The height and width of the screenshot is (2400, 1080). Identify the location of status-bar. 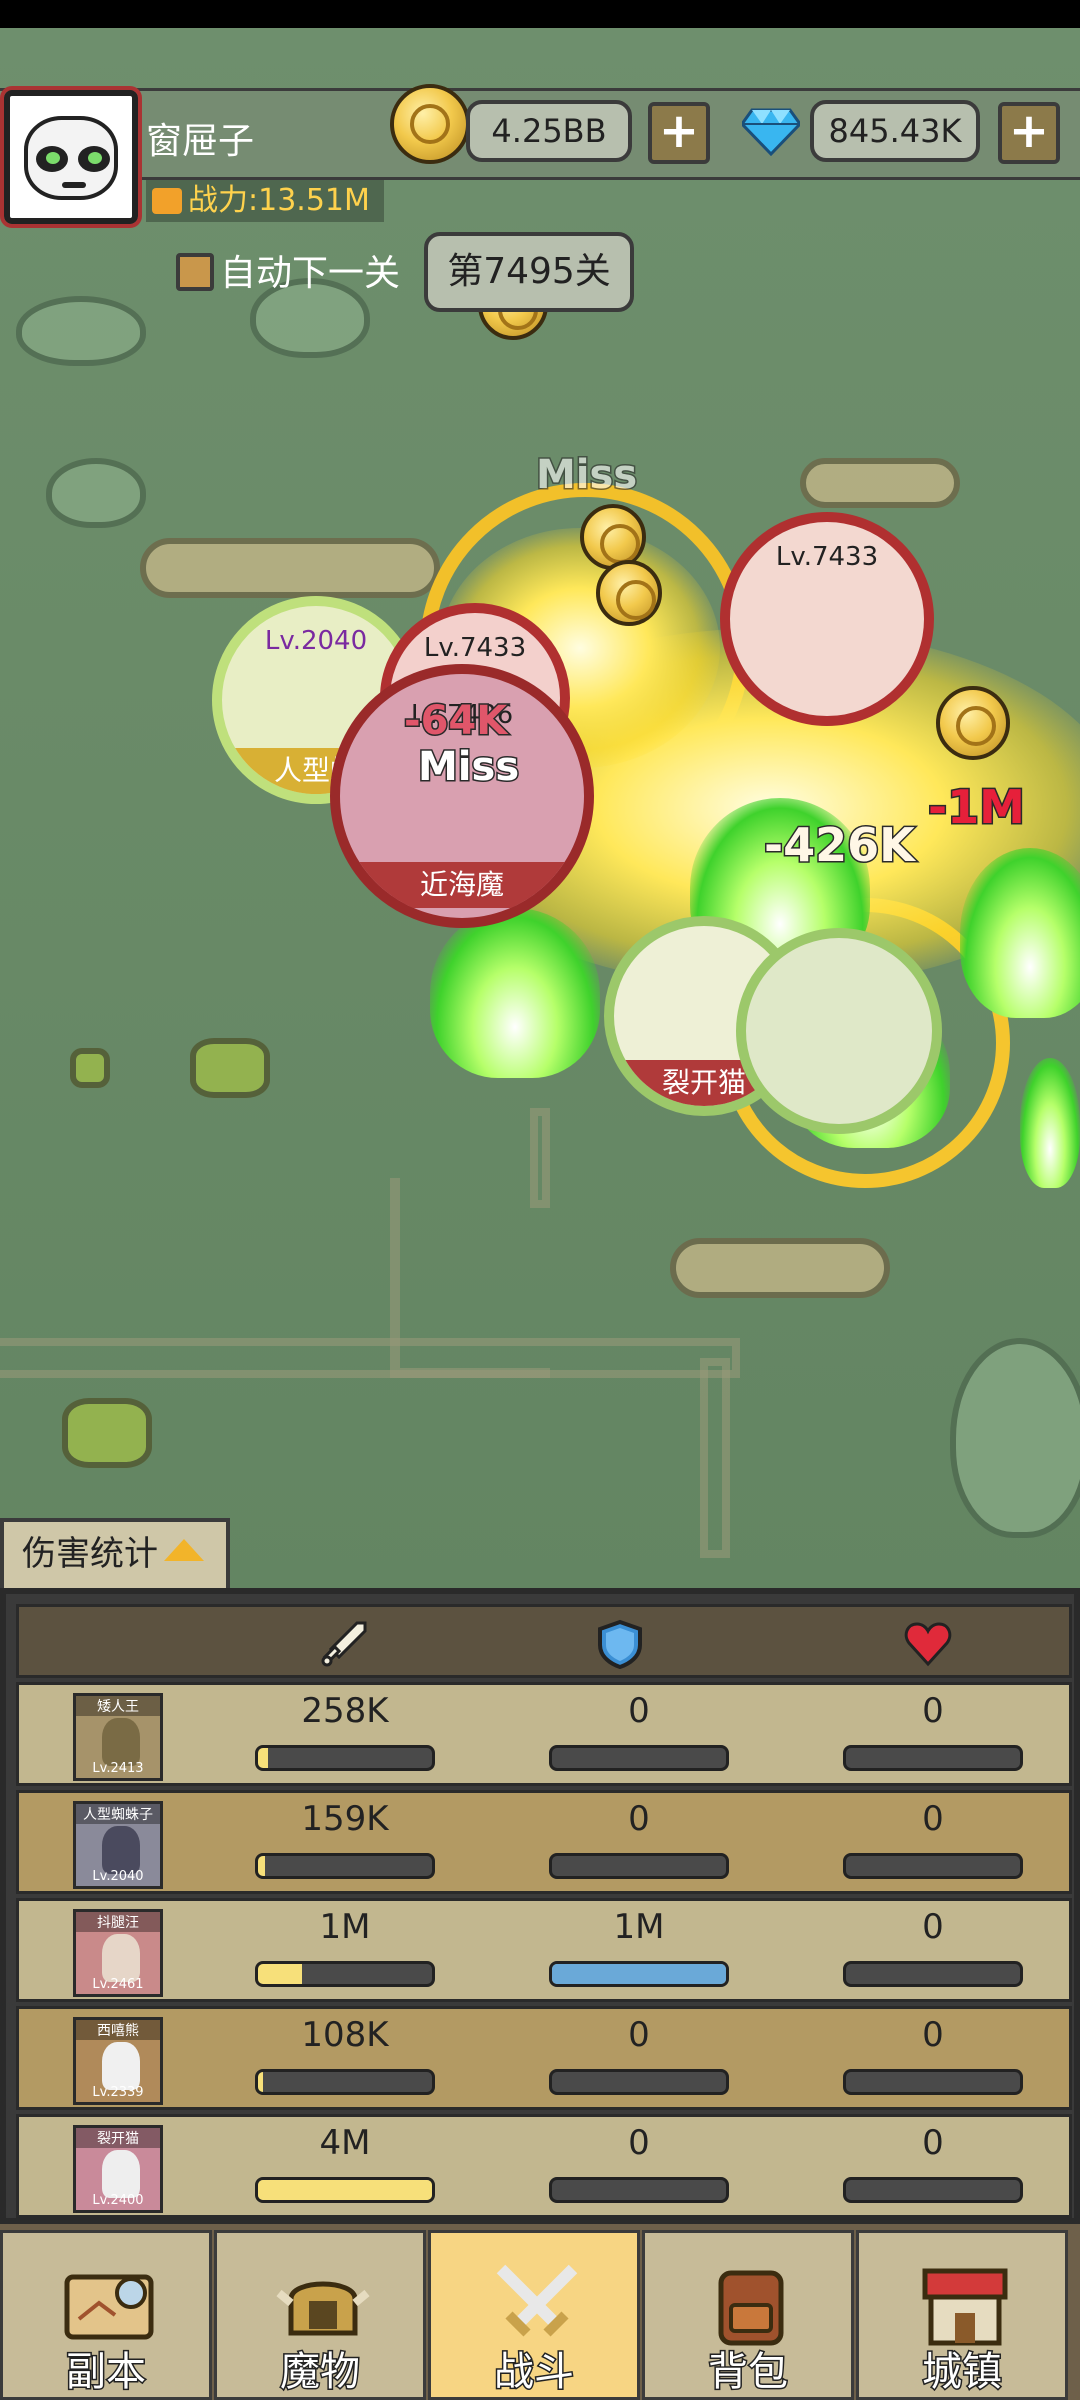
(540, 14).